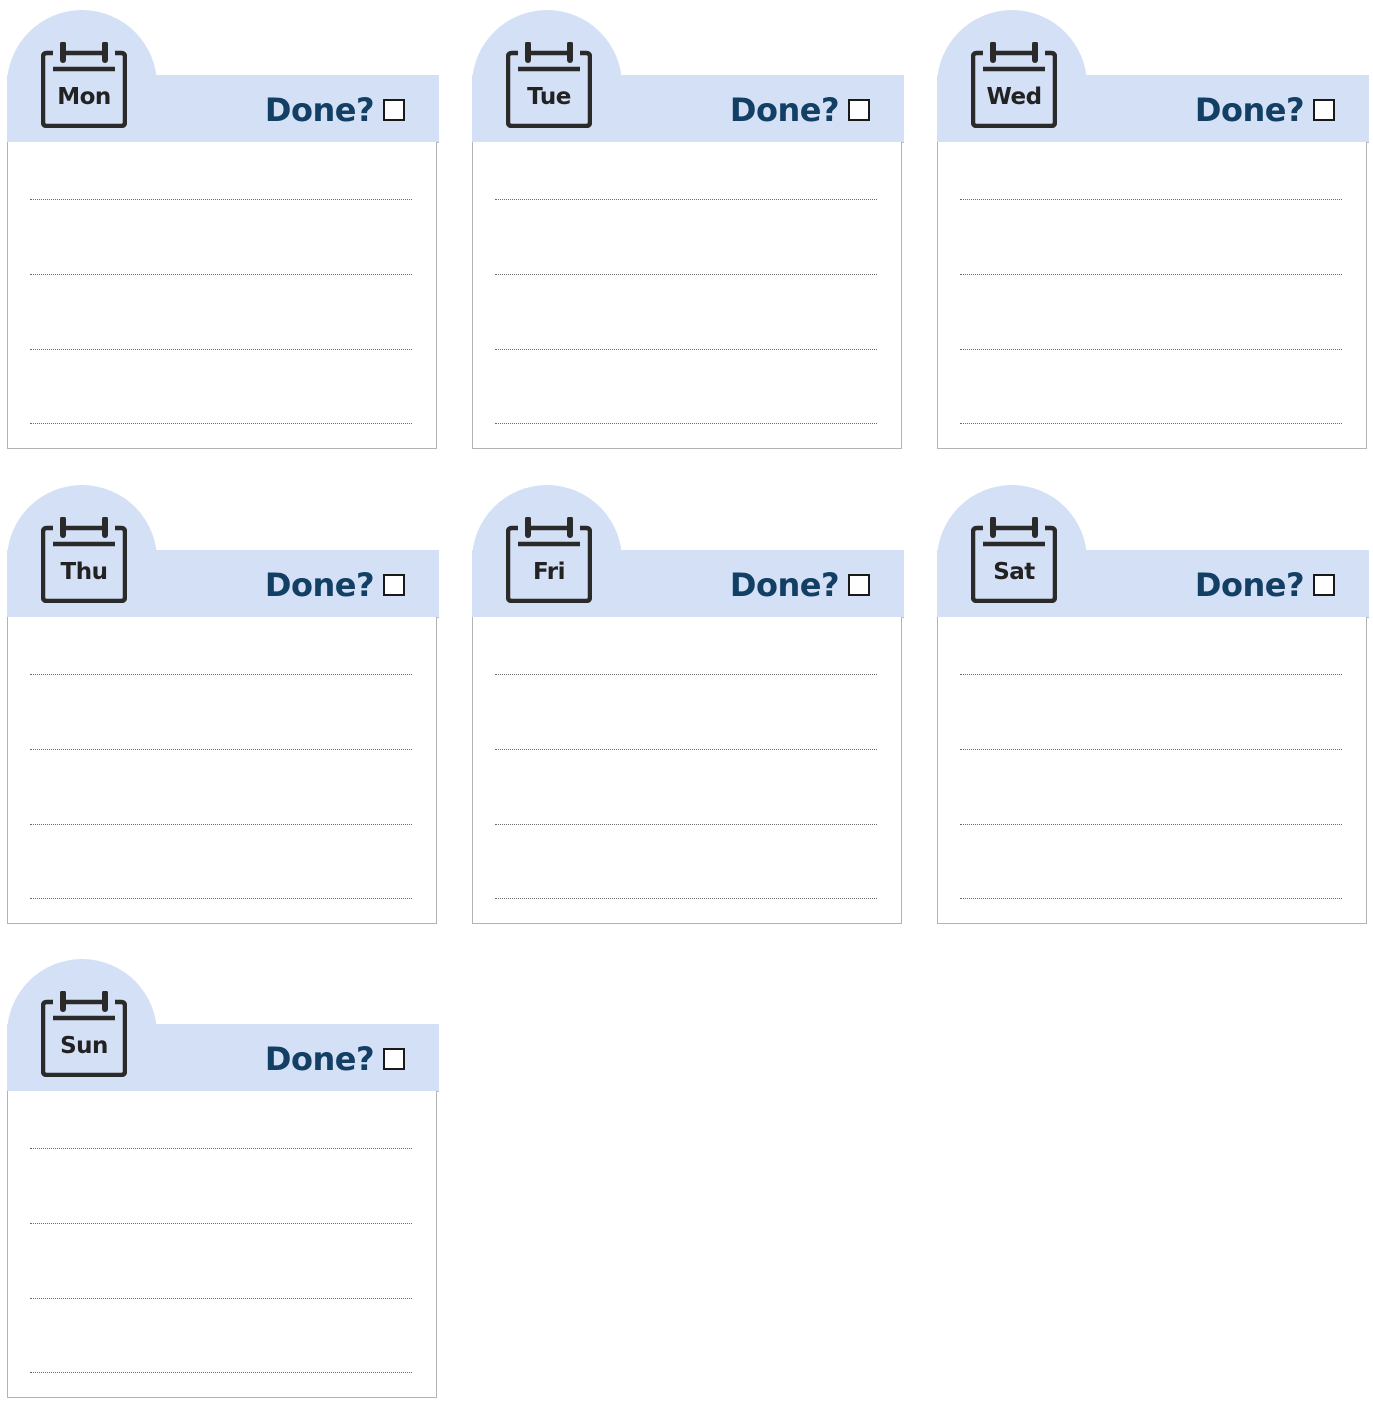 This screenshot has width=1373, height=1404. I want to click on day-label: Wed, so click(1014, 97).